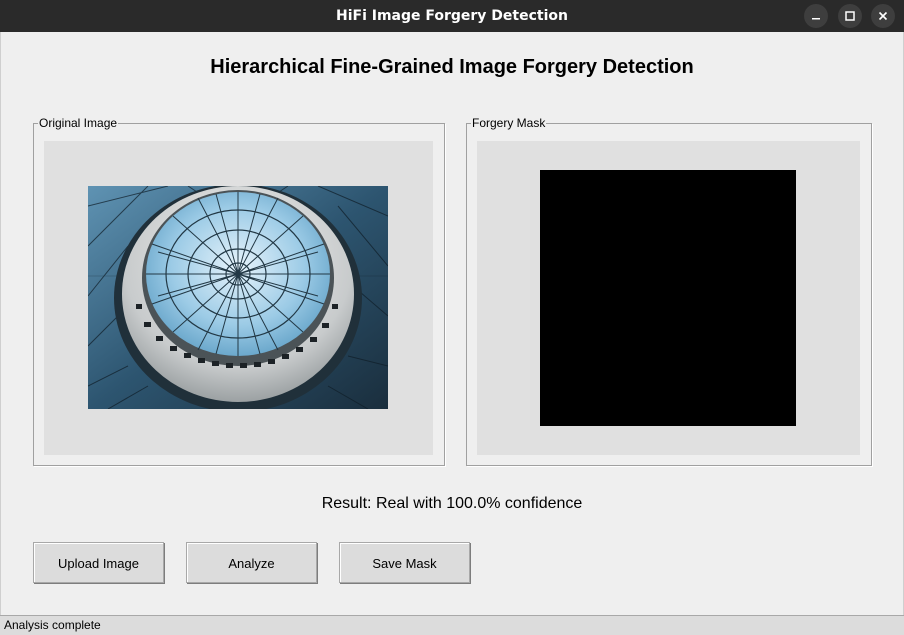 The image size is (904, 635). What do you see at coordinates (98, 562) in the screenshot?
I see `upload-image-button: Upload Image` at bounding box center [98, 562].